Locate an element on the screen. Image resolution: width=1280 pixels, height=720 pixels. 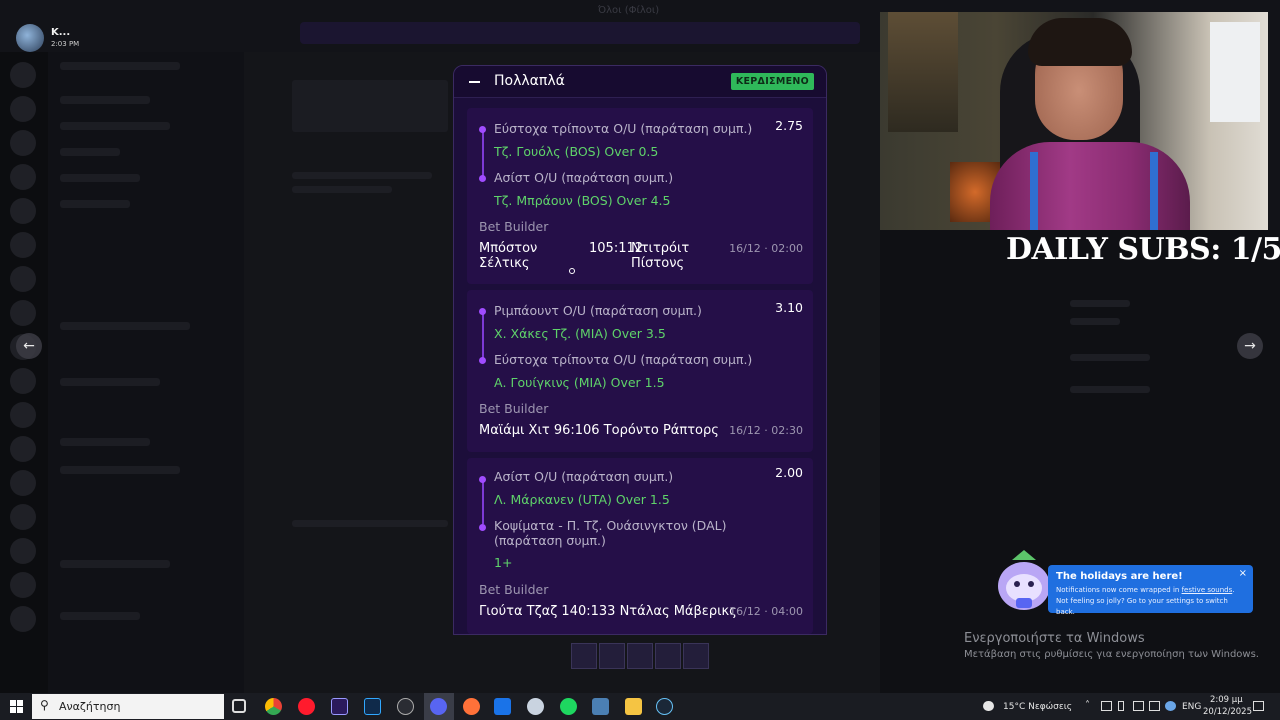
photoshop-icon is located at coordinates (372, 706).